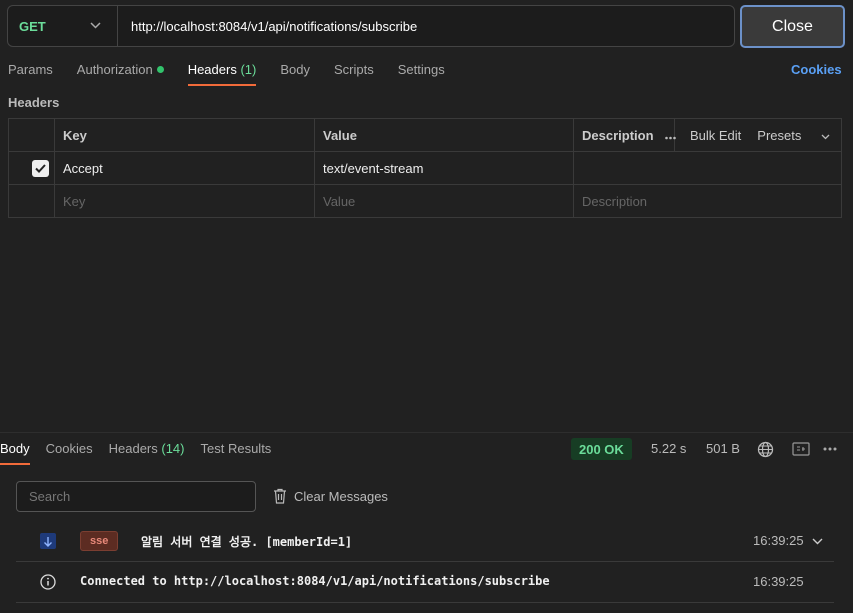  I want to click on header-enabled-checkbox, so click(40, 168).